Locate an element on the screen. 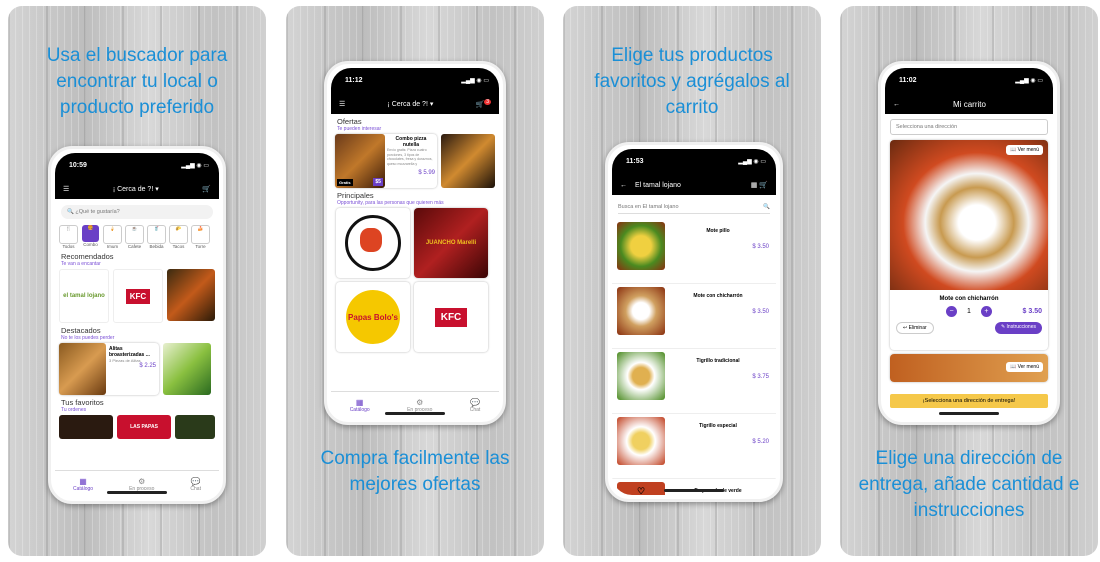  app-bar: ← Mi carrito is located at coordinates (969, 104).